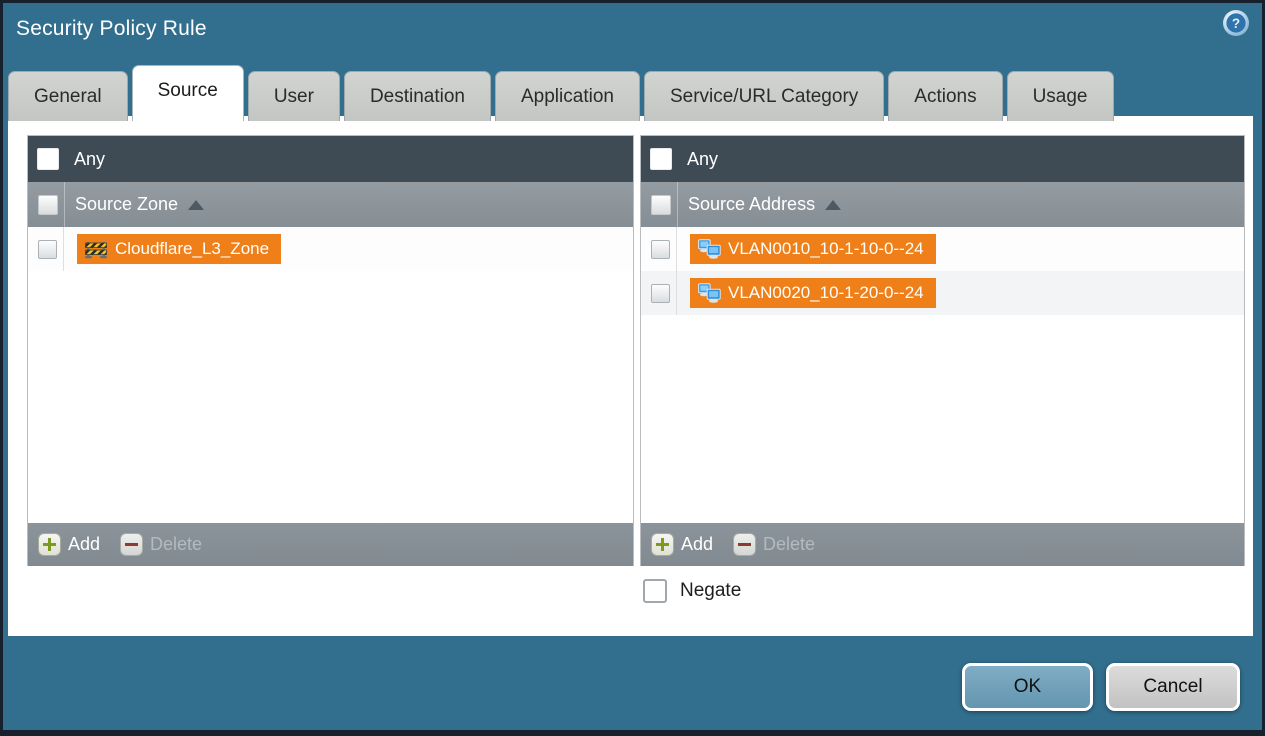 The image size is (1265, 736). I want to click on tab-application: Application, so click(567, 96).